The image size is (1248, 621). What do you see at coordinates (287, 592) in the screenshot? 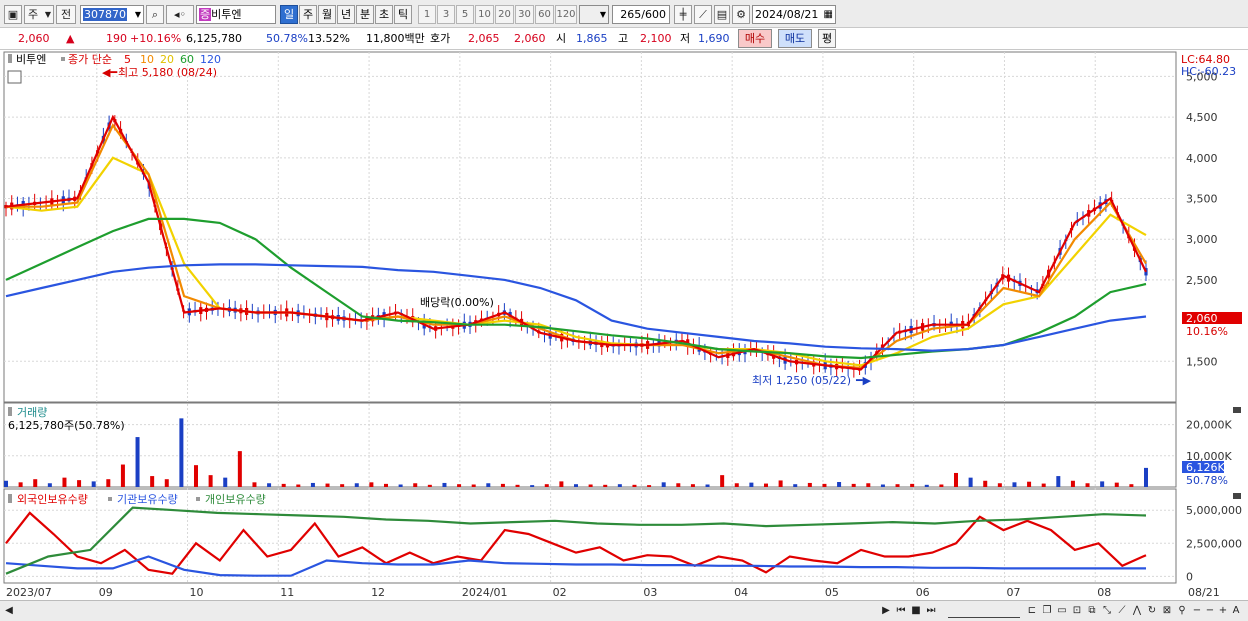
I see `x-tick-label: 11` at bounding box center [287, 592].